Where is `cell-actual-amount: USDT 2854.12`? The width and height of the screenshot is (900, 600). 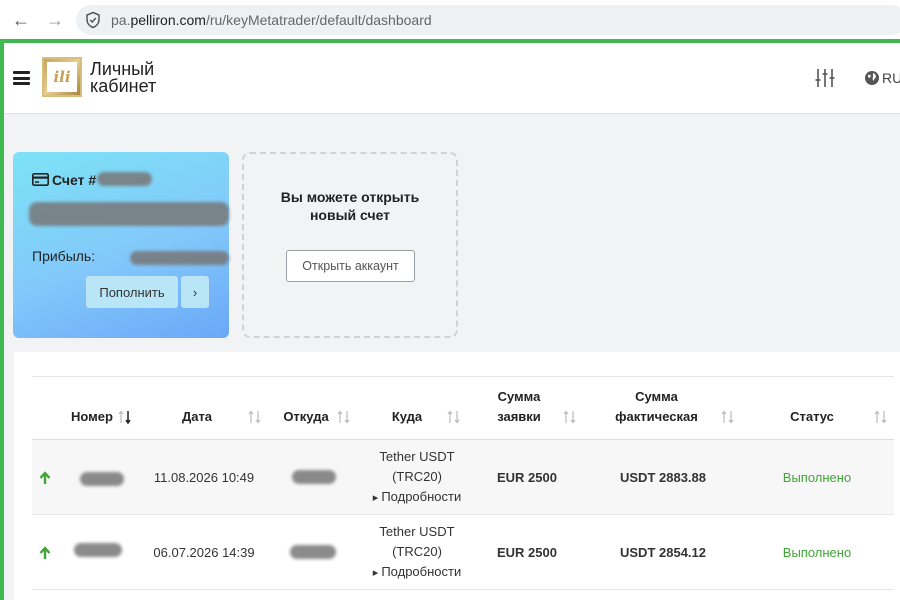
cell-actual-amount: USDT 2854.12 is located at coordinates (663, 552).